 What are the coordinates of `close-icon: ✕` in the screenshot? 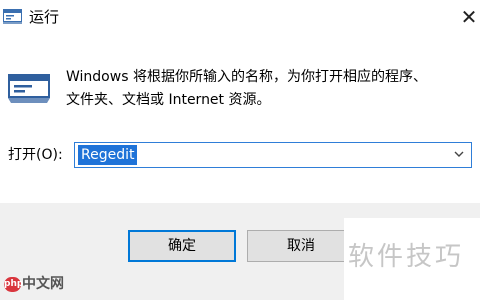 It's located at (469, 17).